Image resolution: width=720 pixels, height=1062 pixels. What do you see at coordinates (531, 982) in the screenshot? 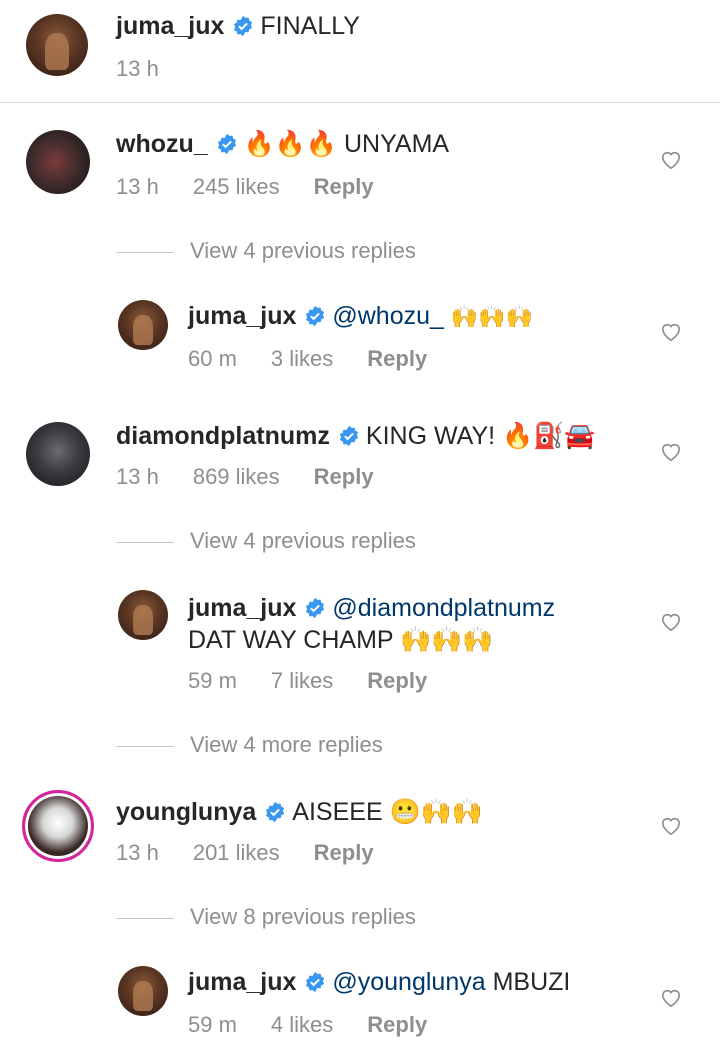
I see `reply-text: MBUZI` at bounding box center [531, 982].